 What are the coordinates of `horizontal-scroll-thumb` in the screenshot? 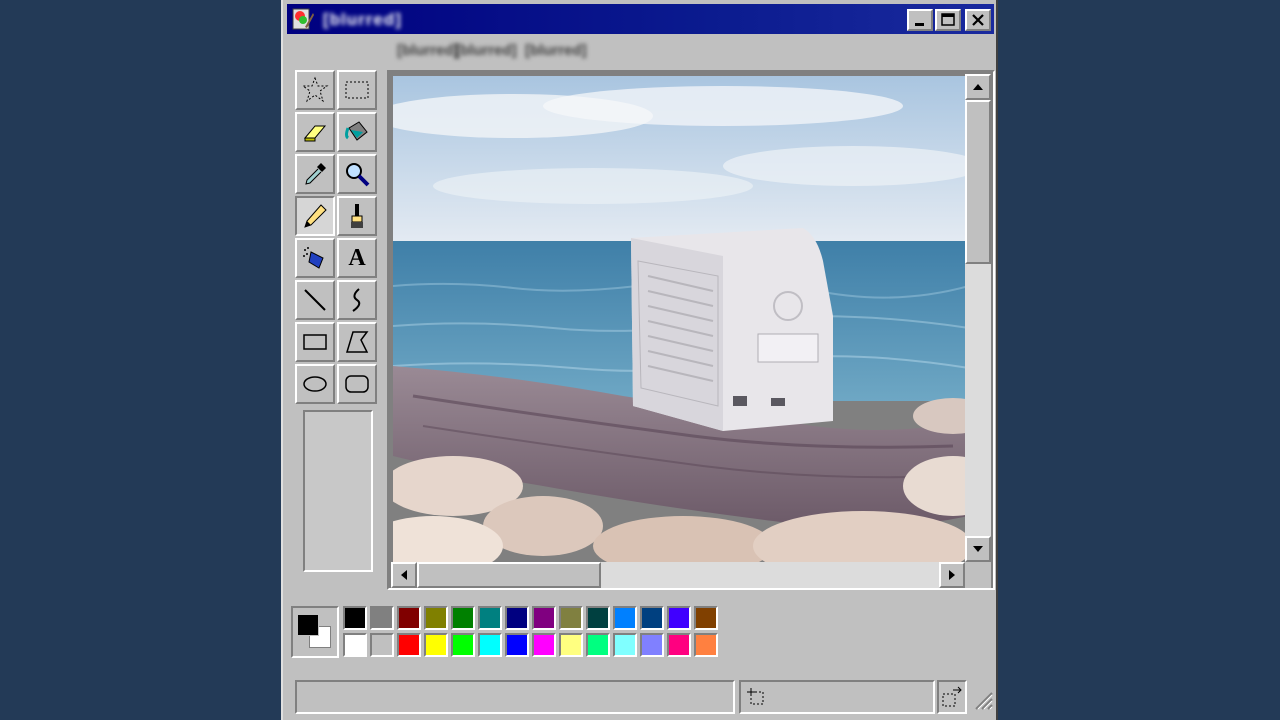 It's located at (509, 575).